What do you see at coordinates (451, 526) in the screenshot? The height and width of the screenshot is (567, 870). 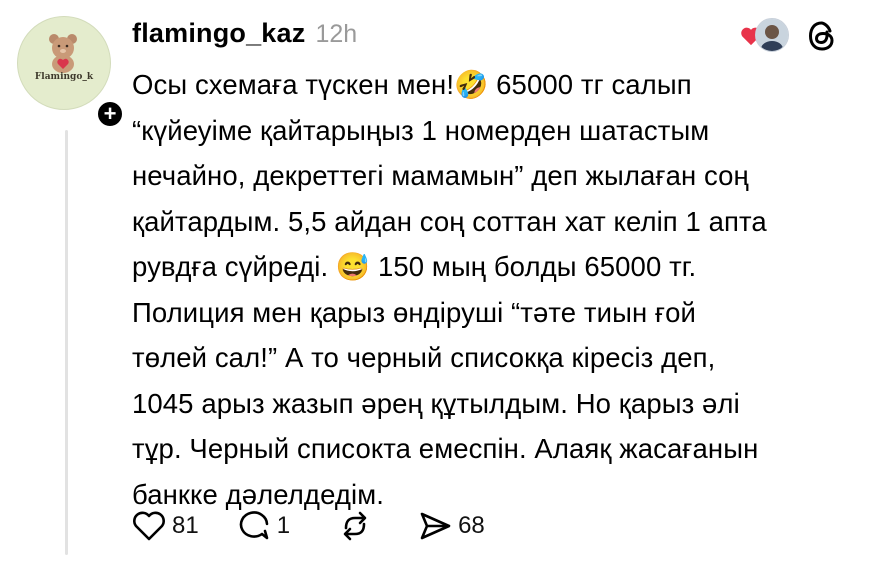 I see `share-button: 68` at bounding box center [451, 526].